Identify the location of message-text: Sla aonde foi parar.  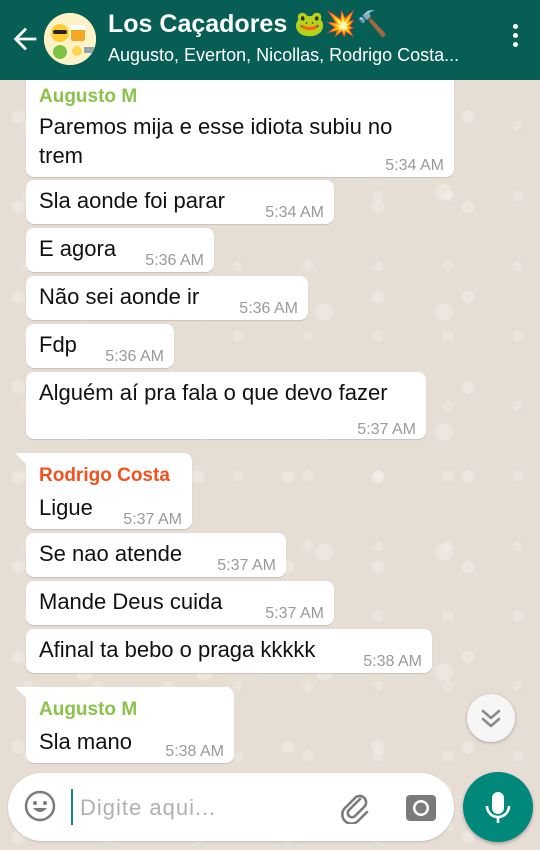
(132, 200).